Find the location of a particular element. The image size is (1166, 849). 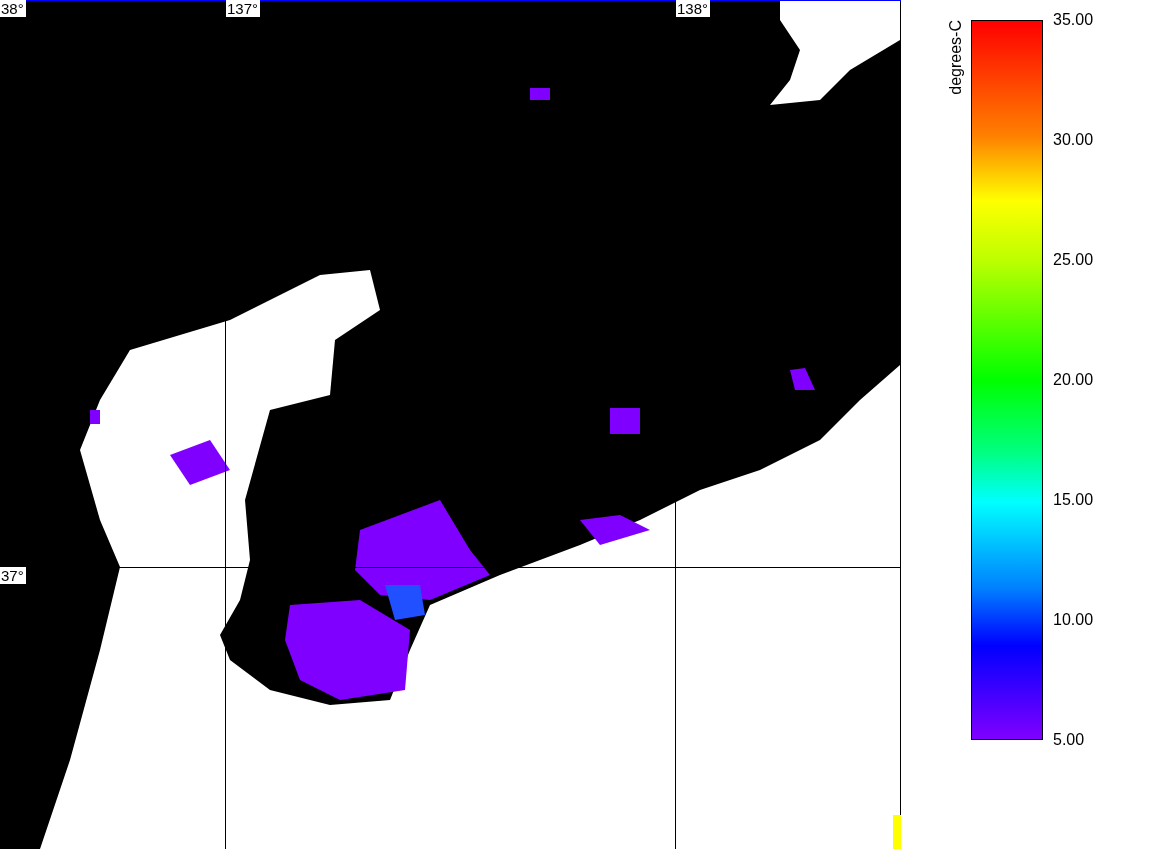

colorbar-title: degrees-C is located at coordinates (956, 57).